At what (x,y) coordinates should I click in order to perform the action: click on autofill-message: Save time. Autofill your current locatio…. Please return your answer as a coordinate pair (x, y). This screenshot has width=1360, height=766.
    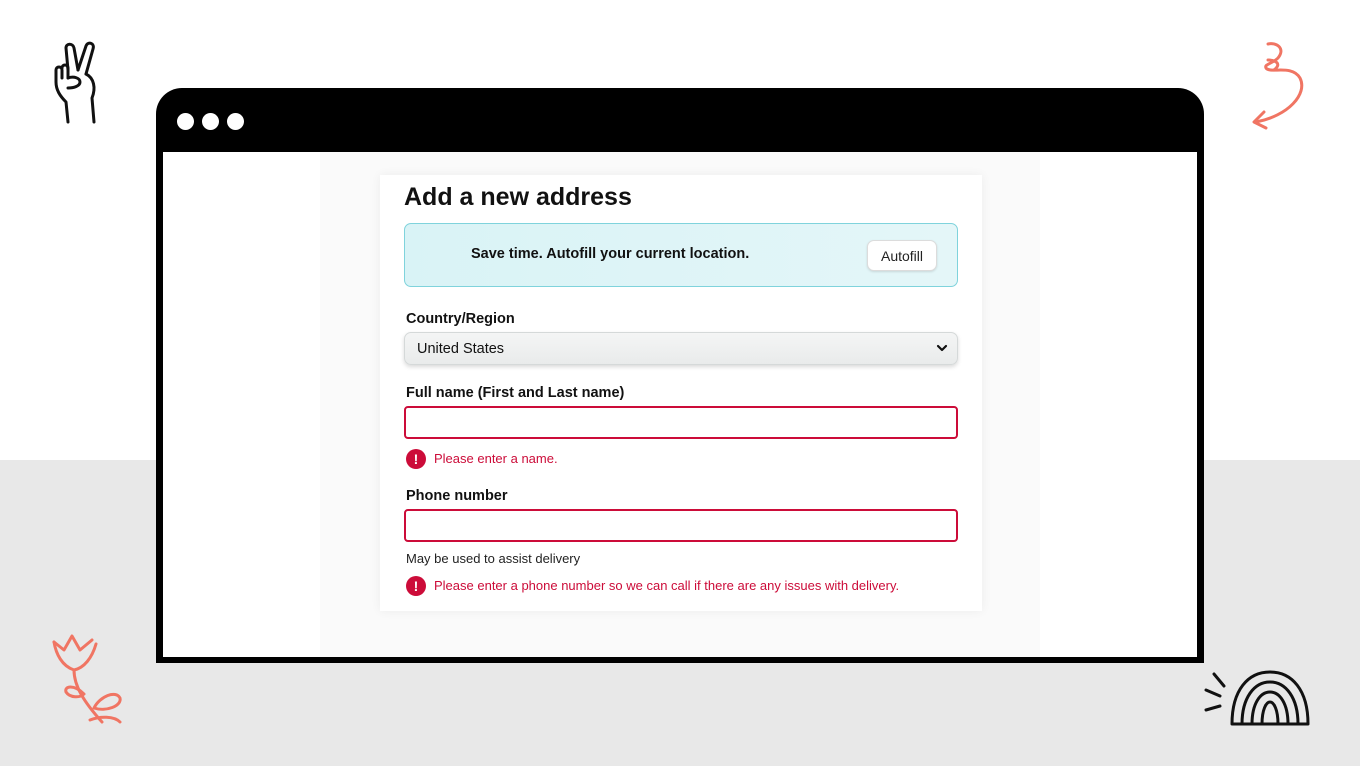
    Looking at the image, I should click on (610, 254).